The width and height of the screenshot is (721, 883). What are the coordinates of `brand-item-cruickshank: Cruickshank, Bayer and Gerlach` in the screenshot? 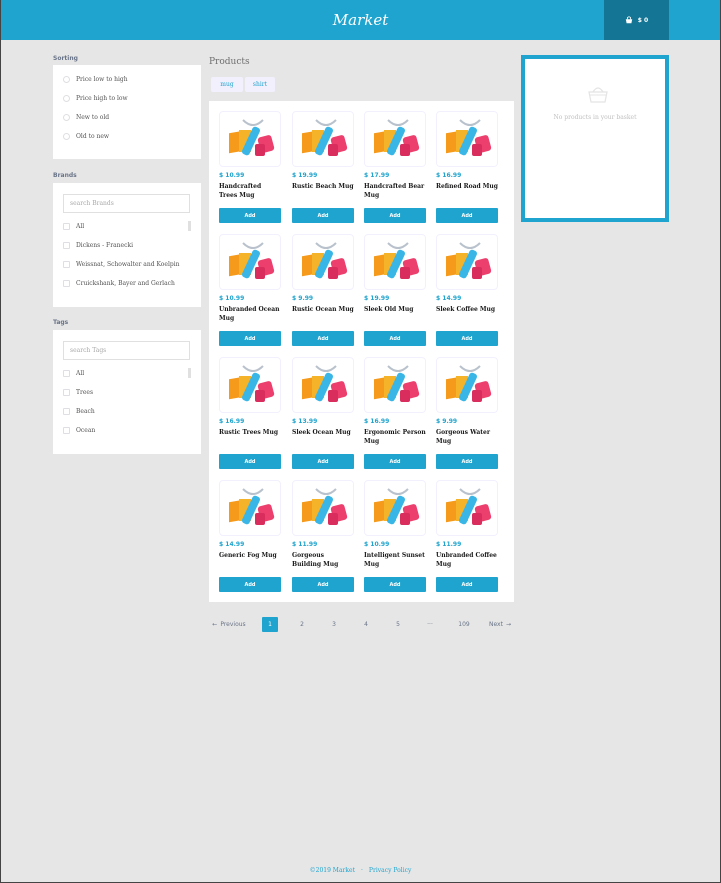 It's located at (119, 283).